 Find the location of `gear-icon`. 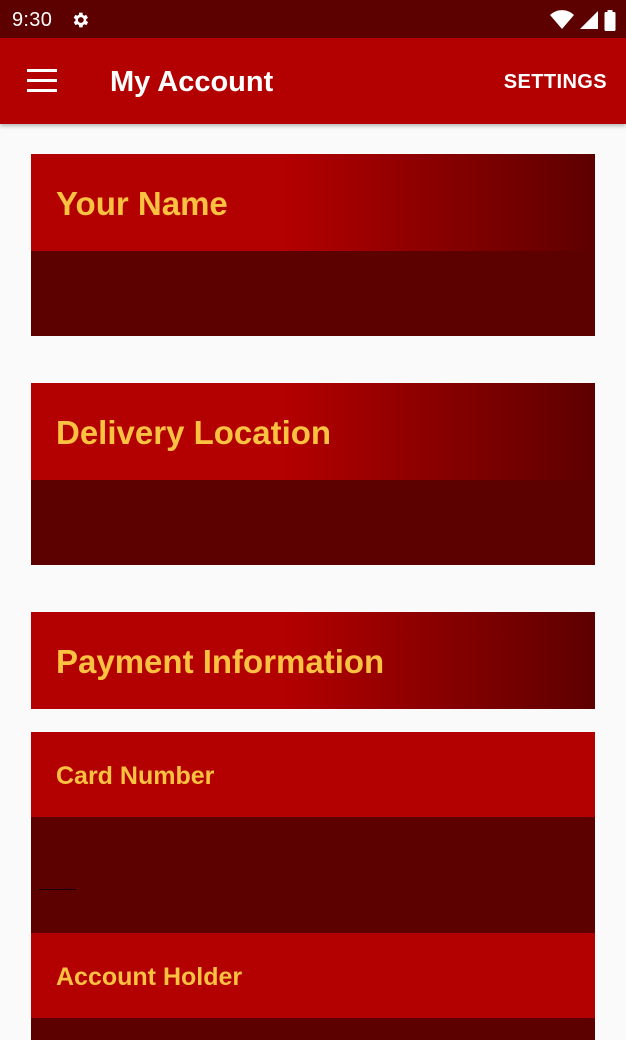

gear-icon is located at coordinates (81, 20).